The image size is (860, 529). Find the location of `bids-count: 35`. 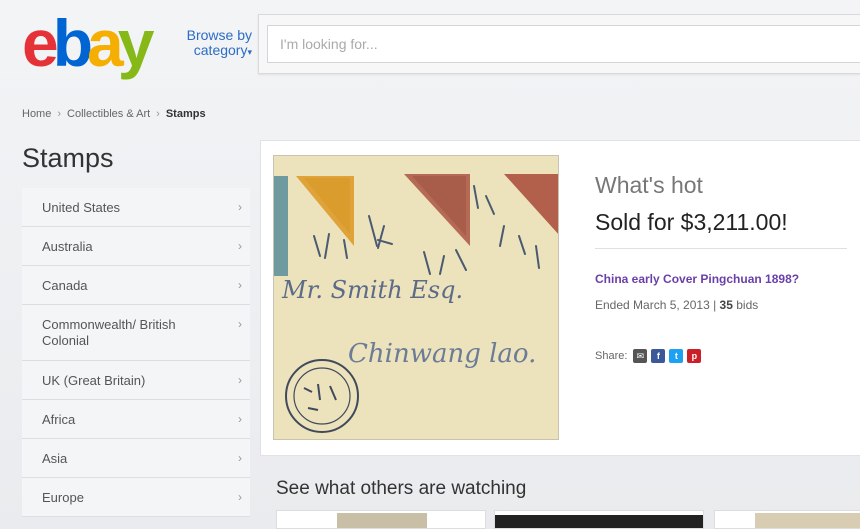

bids-count: 35 is located at coordinates (726, 305).